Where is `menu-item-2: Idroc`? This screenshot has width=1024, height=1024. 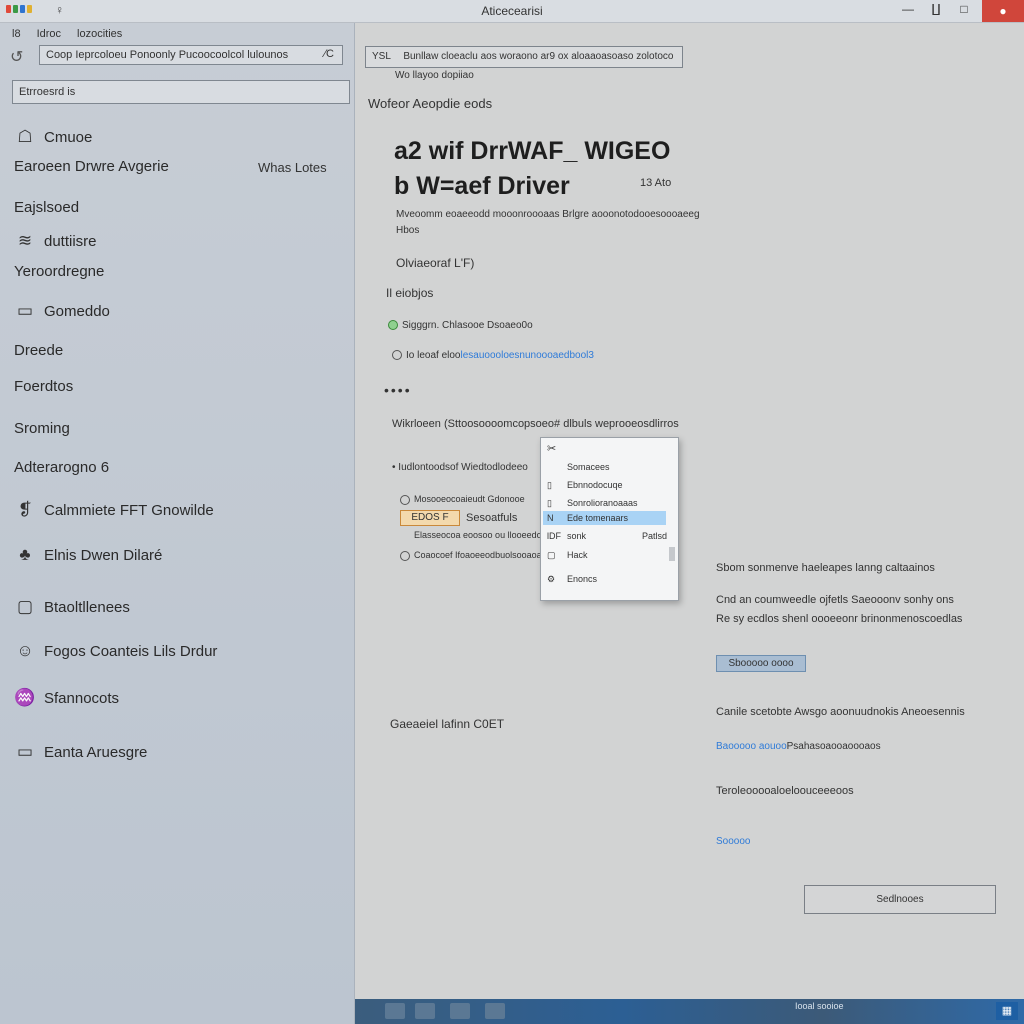
menu-item-2: Idroc is located at coordinates (49, 34).